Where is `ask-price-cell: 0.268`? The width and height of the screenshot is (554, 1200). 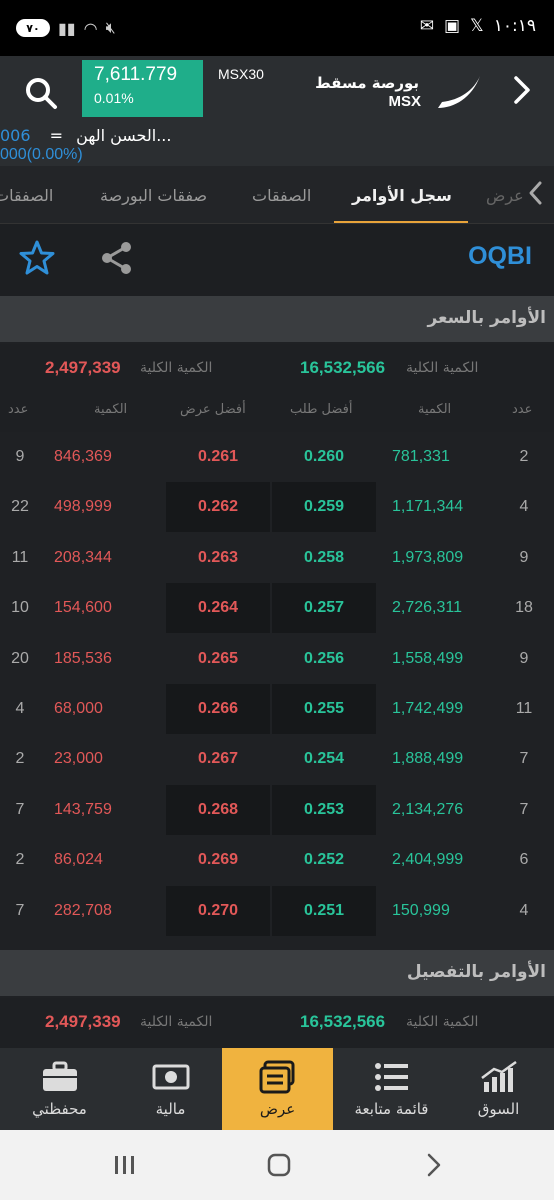 ask-price-cell: 0.268 is located at coordinates (218, 809).